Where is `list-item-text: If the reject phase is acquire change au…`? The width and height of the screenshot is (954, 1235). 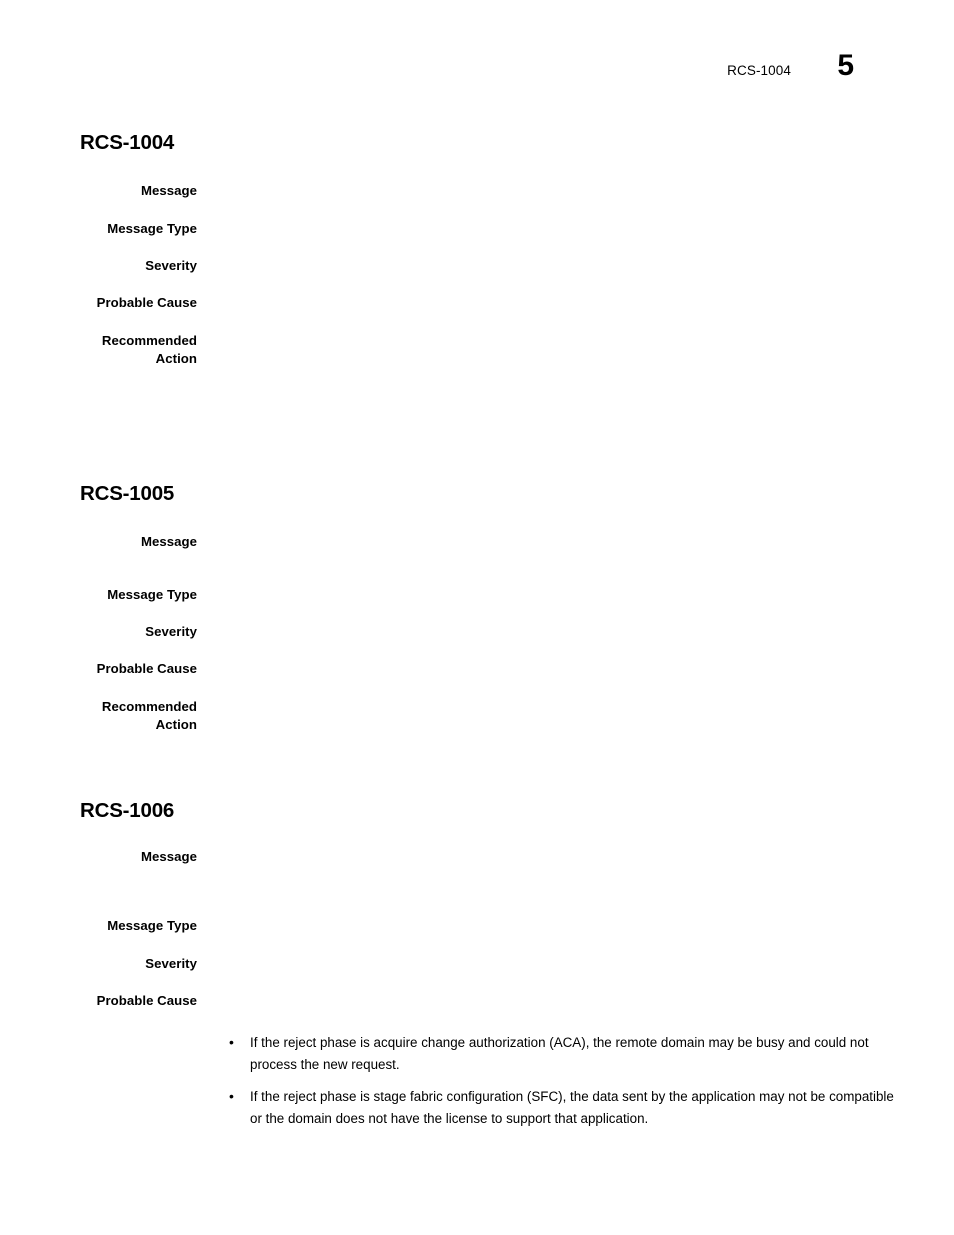
list-item-text: If the reject phase is acquire change au… is located at coordinates (559, 1053).